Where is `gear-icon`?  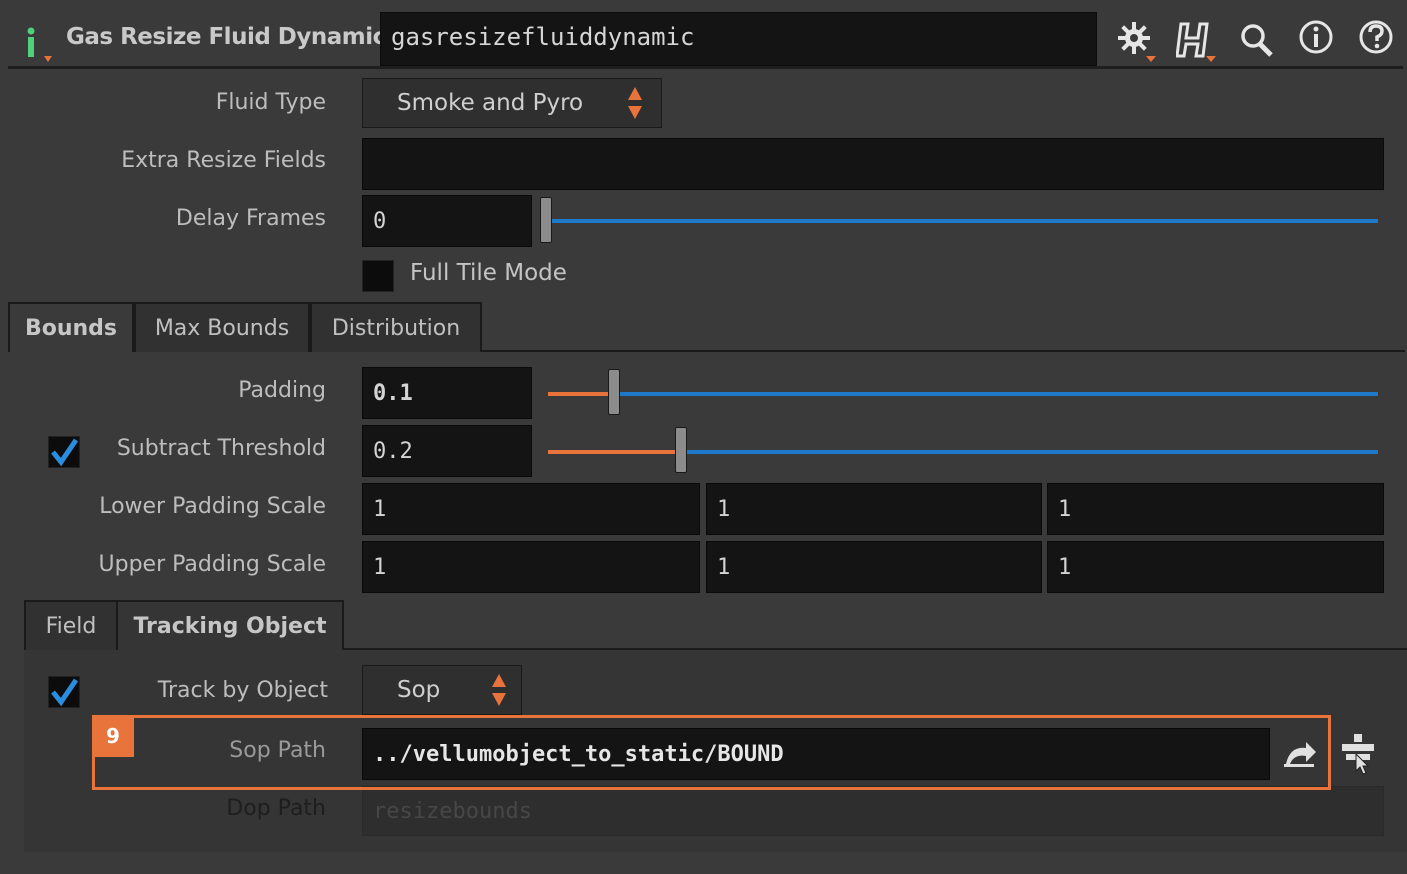
gear-icon is located at coordinates (1136, 40).